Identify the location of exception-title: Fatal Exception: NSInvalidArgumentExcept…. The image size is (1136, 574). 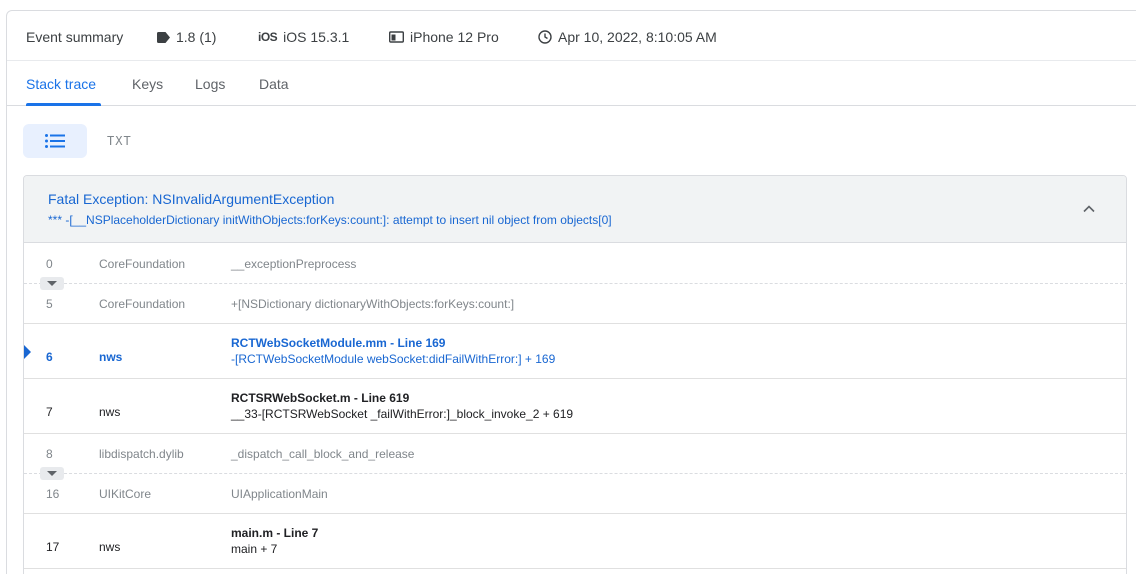
(191, 199).